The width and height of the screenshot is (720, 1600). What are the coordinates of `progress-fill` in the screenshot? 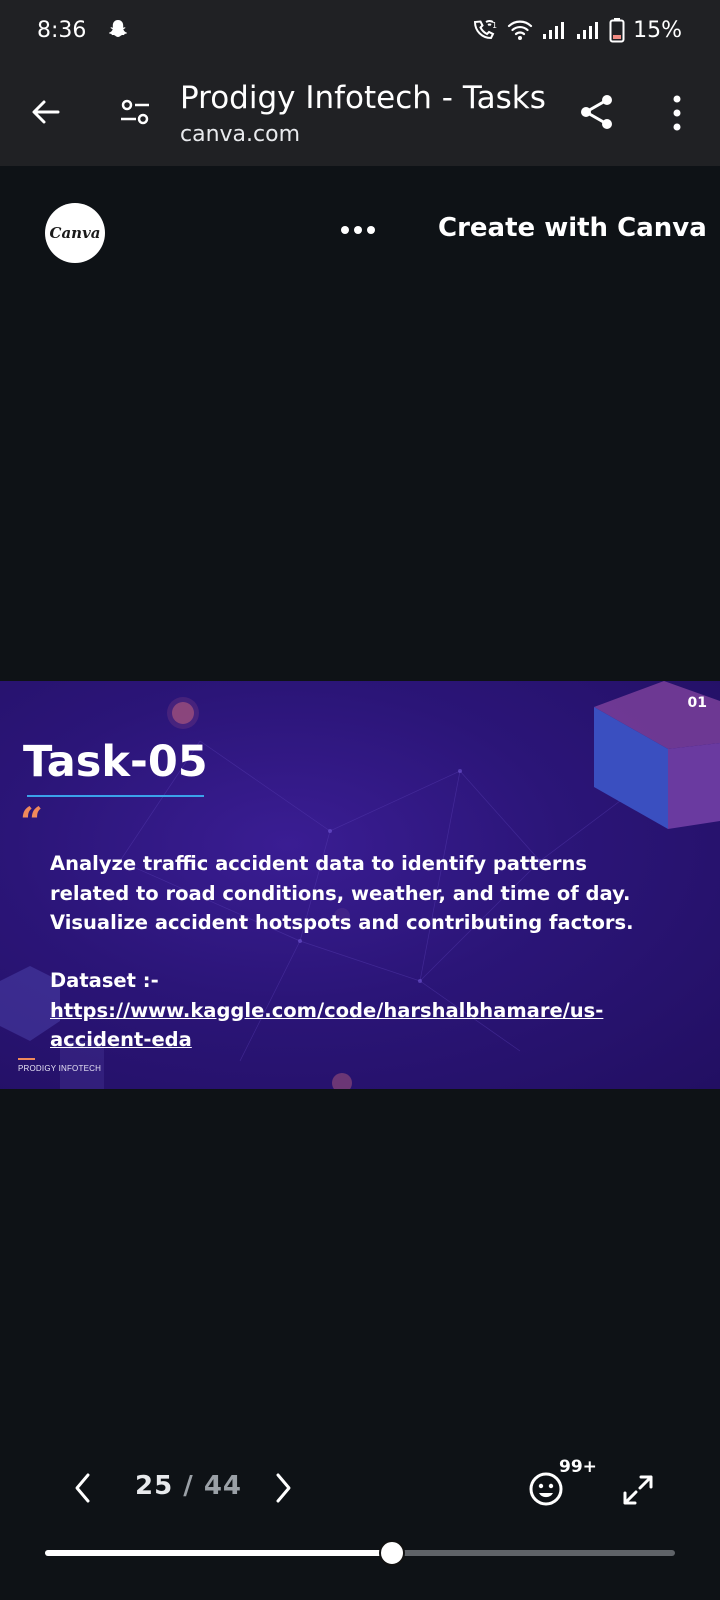 It's located at (218, 1553).